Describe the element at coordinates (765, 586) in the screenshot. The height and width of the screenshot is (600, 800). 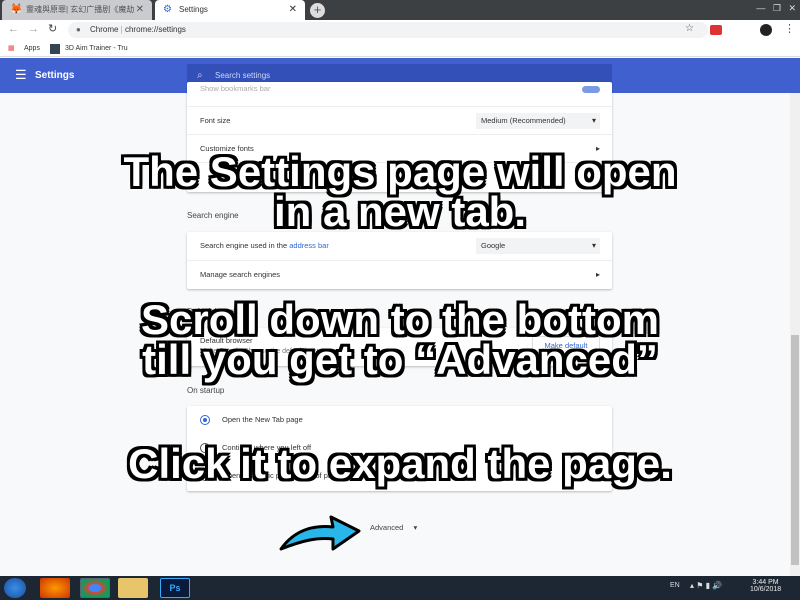
I see `clock: 3:44 PM 10/6/2018` at that location.